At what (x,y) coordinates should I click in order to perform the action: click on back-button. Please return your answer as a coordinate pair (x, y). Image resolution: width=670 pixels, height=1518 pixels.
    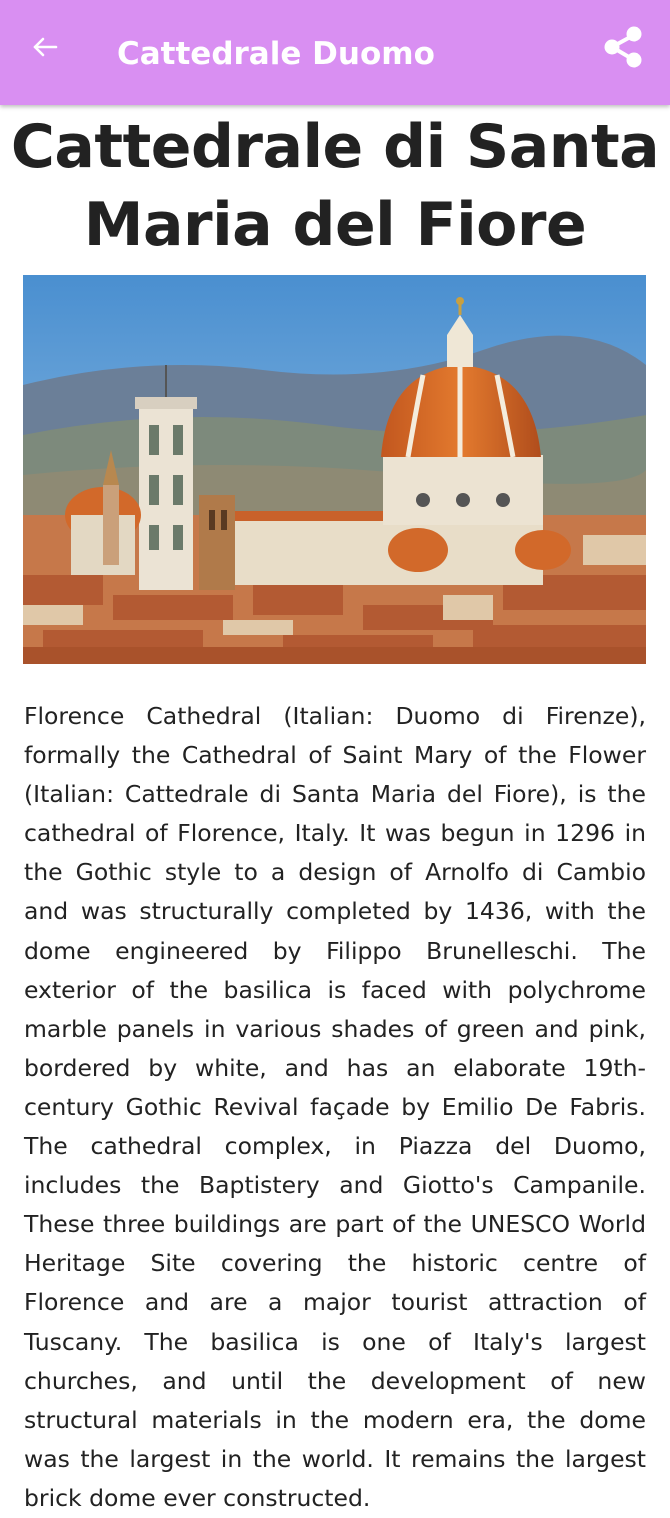
    Looking at the image, I should click on (44, 49).